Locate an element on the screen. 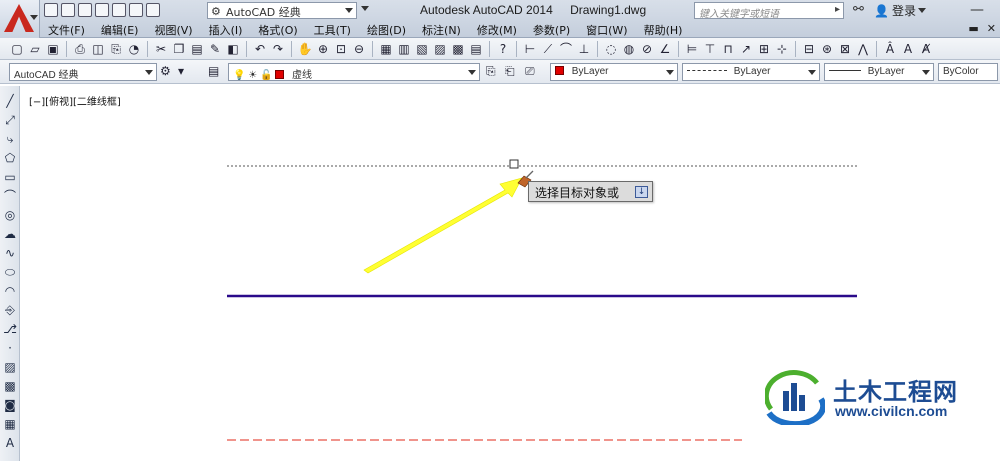 Image resolution: width=1000 pixels, height=461 pixels. civilcn-logo-icon is located at coordinates (795, 397).